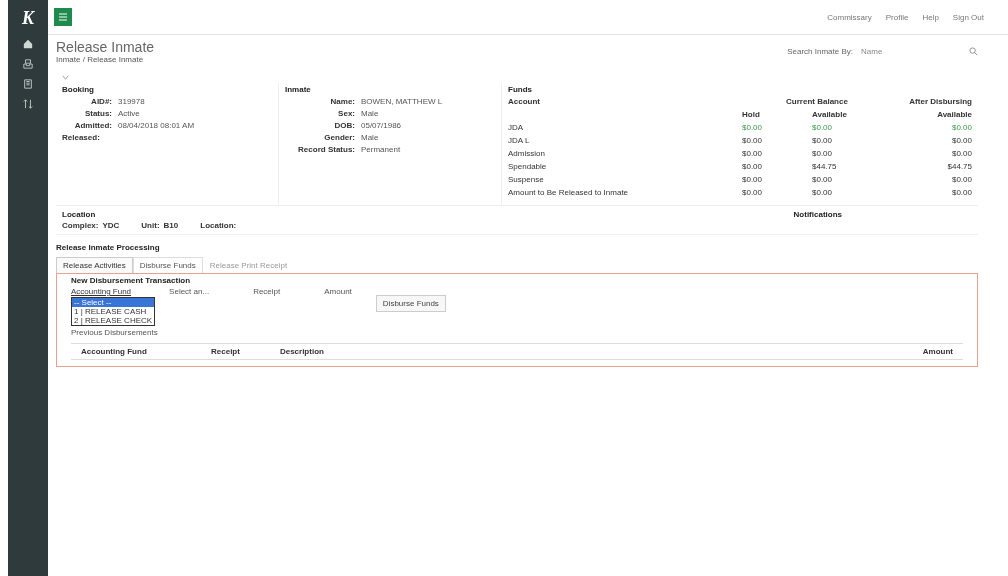 The height and width of the screenshot is (576, 1008). What do you see at coordinates (817, 101) in the screenshot?
I see `column-header: Current Balance` at bounding box center [817, 101].